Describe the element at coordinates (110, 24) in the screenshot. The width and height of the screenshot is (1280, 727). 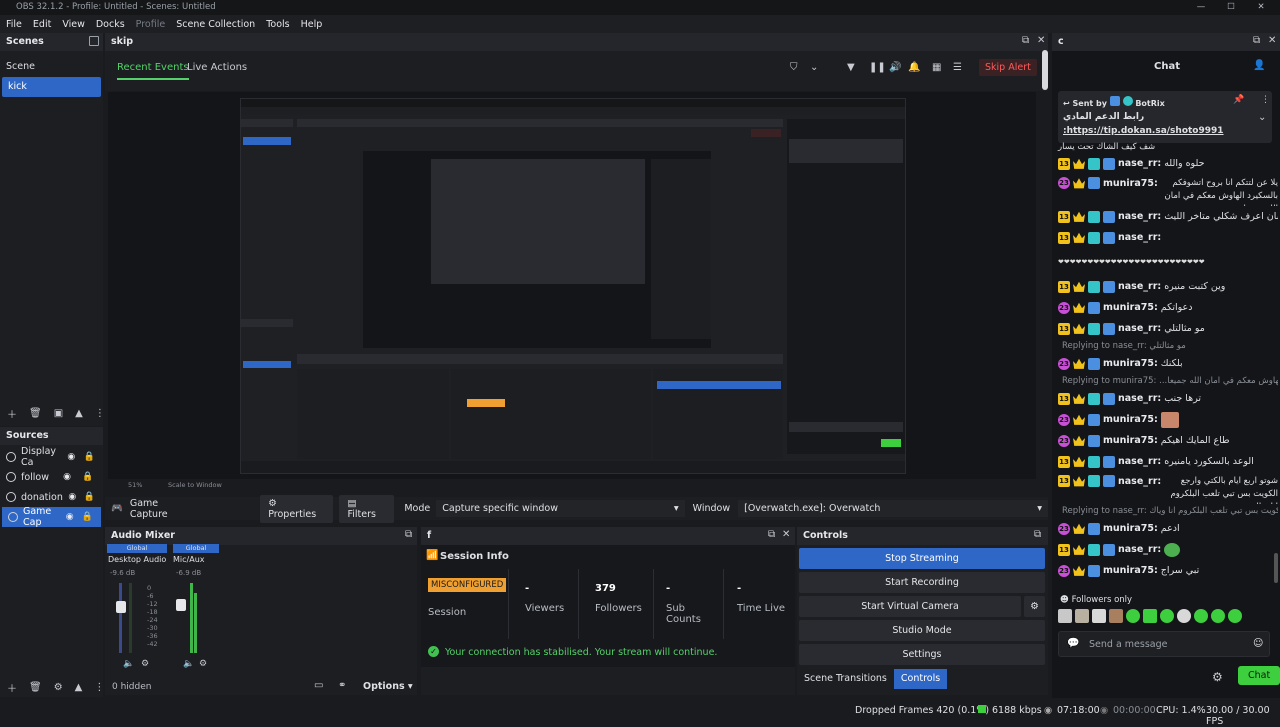
I see `menu-docks: Docks` at that location.